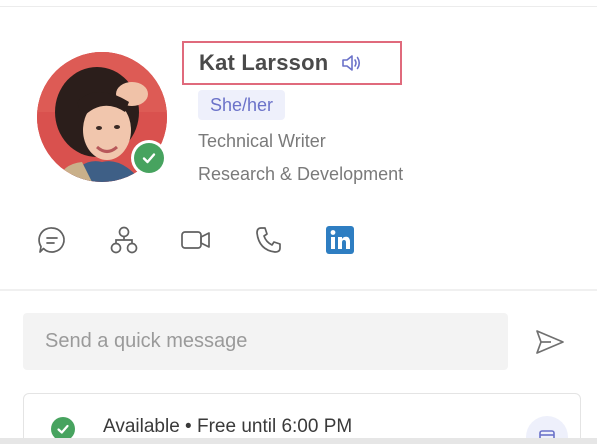  What do you see at coordinates (340, 240) in the screenshot?
I see `linkedin-icon` at bounding box center [340, 240].